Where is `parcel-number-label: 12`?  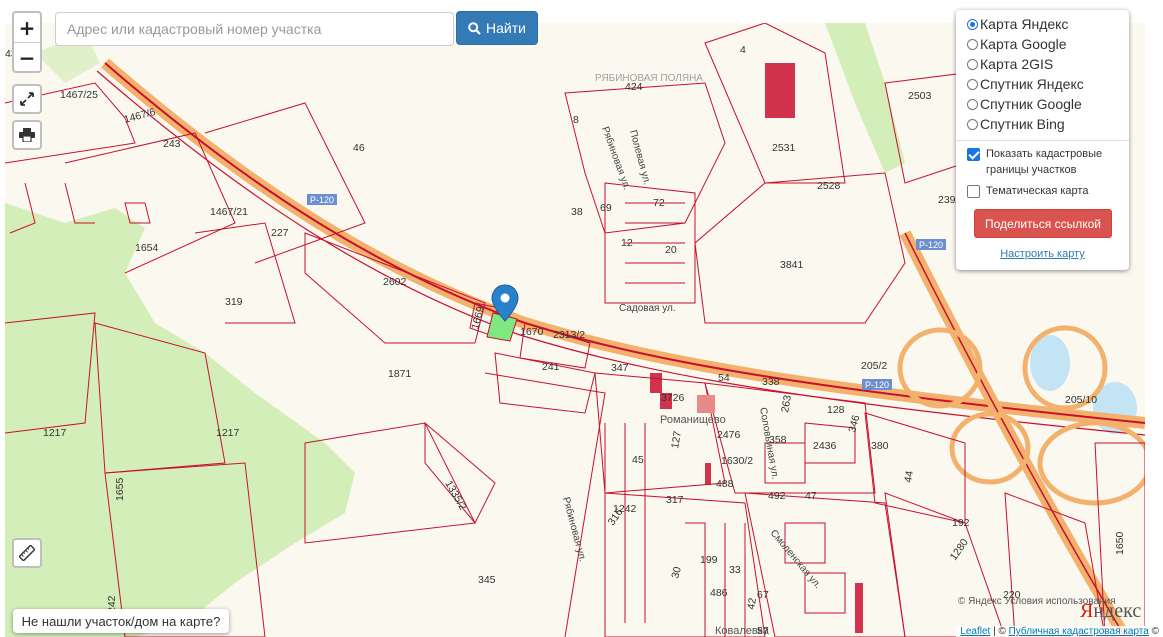
parcel-number-label: 12 is located at coordinates (627, 243).